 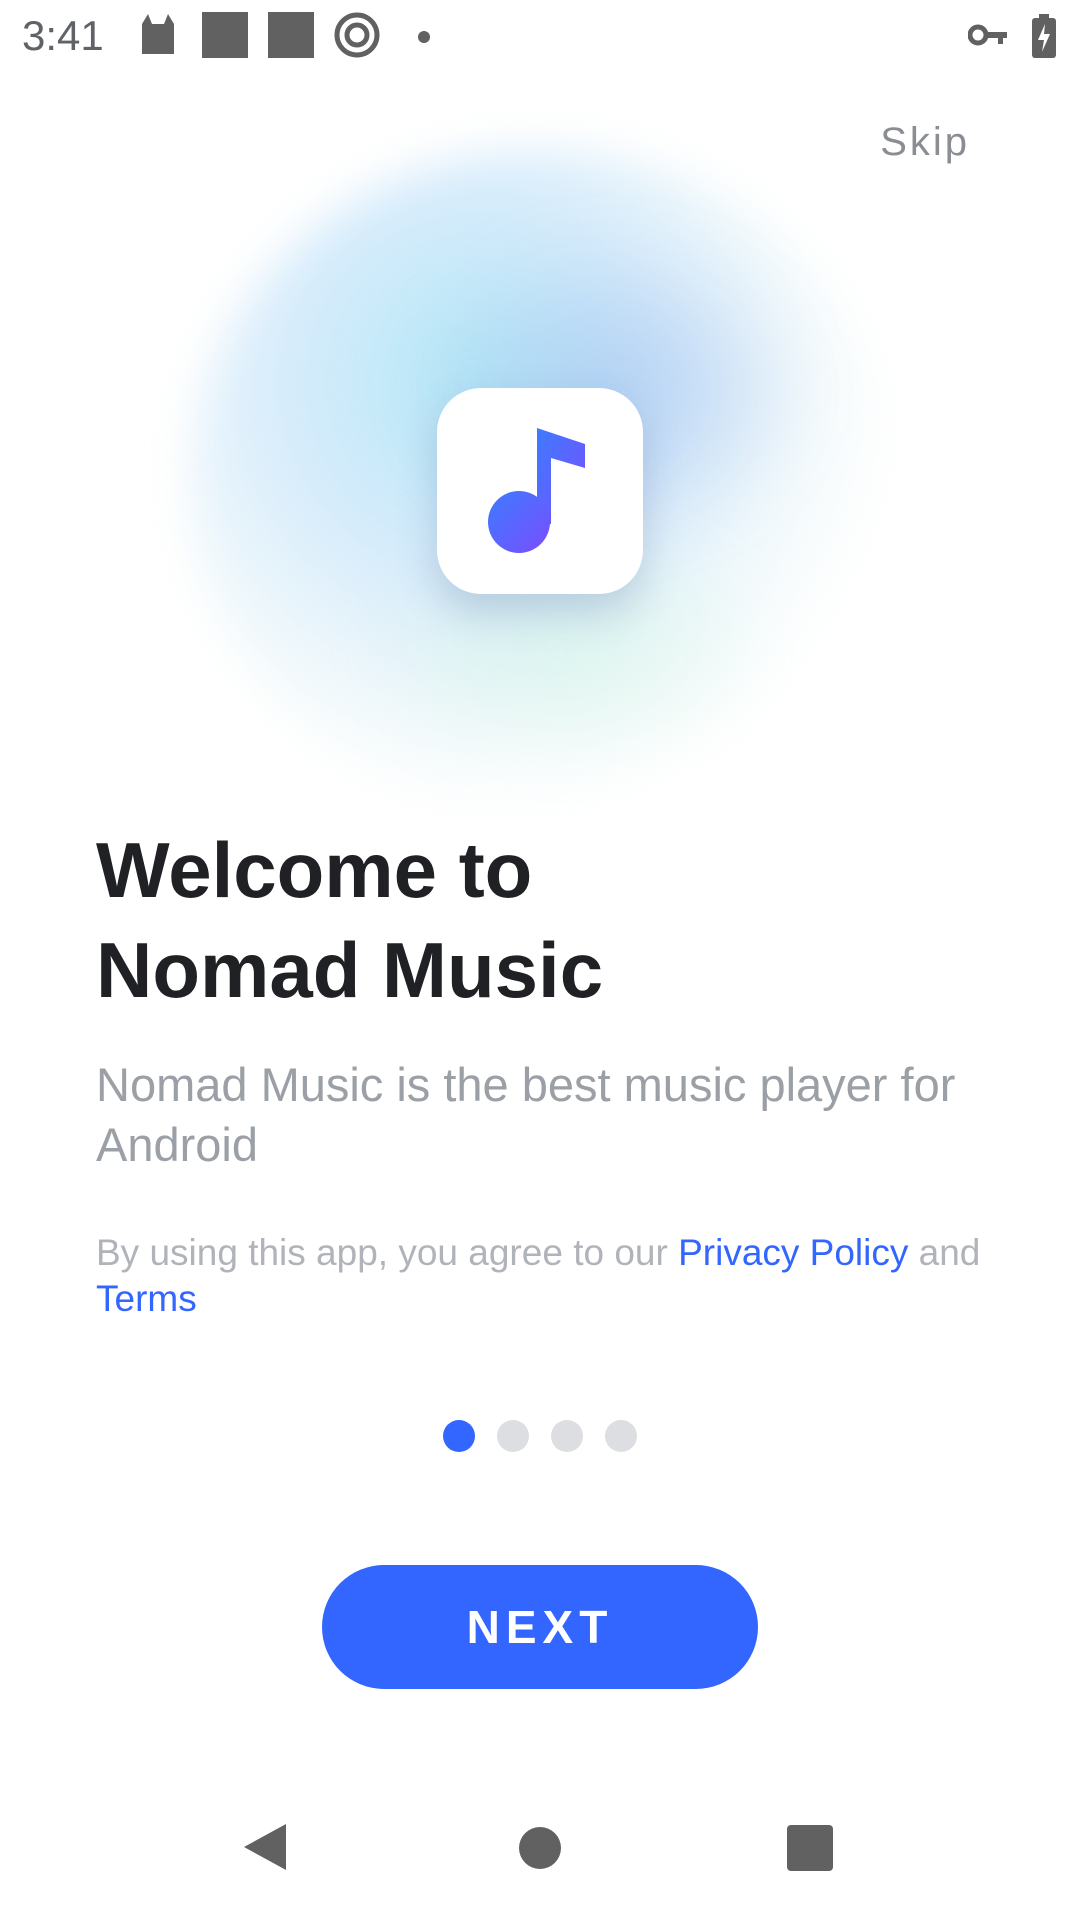 What do you see at coordinates (314, 870) in the screenshot?
I see `title-line-1: Welcome to` at bounding box center [314, 870].